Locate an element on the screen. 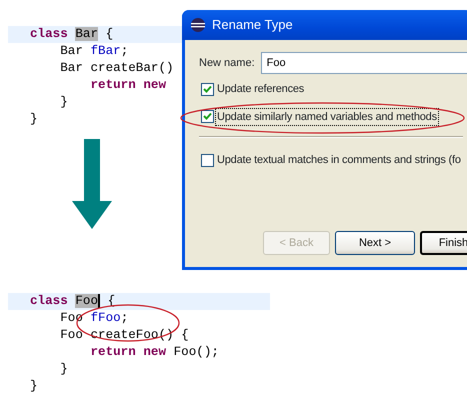 This screenshot has height=406, width=467. code-line: return new is located at coordinates (128, 85).